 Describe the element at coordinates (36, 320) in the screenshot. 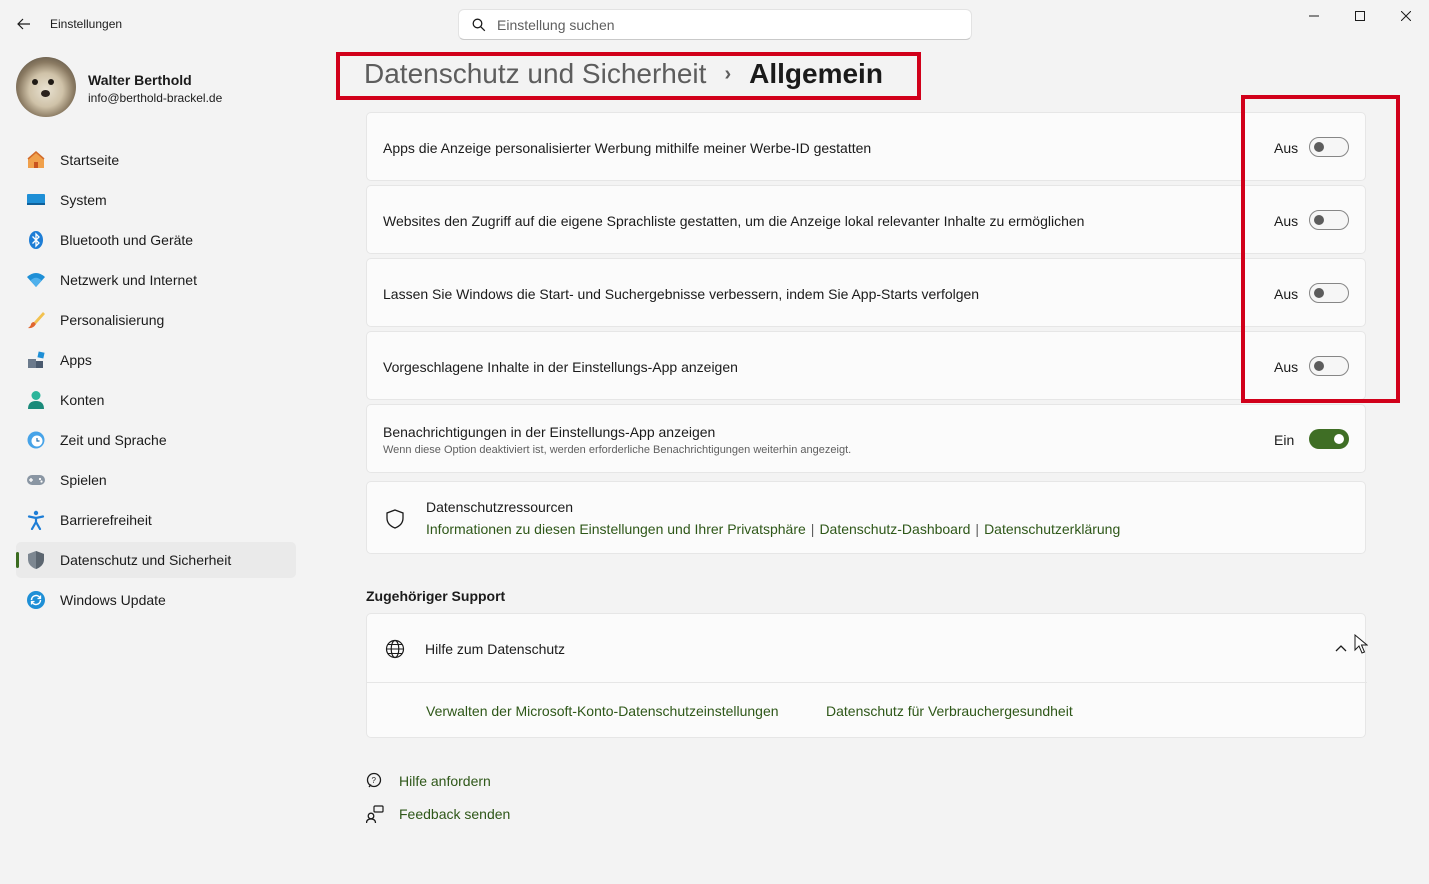

I see `brush-icon` at that location.